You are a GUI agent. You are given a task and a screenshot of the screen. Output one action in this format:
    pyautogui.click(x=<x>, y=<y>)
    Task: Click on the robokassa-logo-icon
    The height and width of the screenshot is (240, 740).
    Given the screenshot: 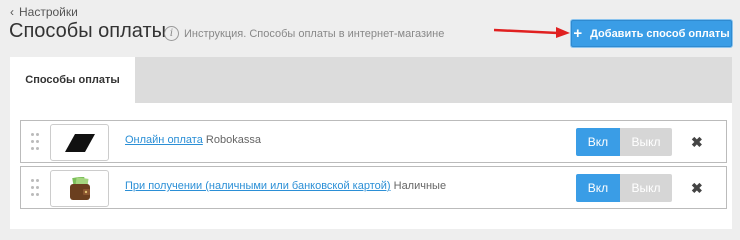 What is the action you would take?
    pyautogui.click(x=79, y=142)
    